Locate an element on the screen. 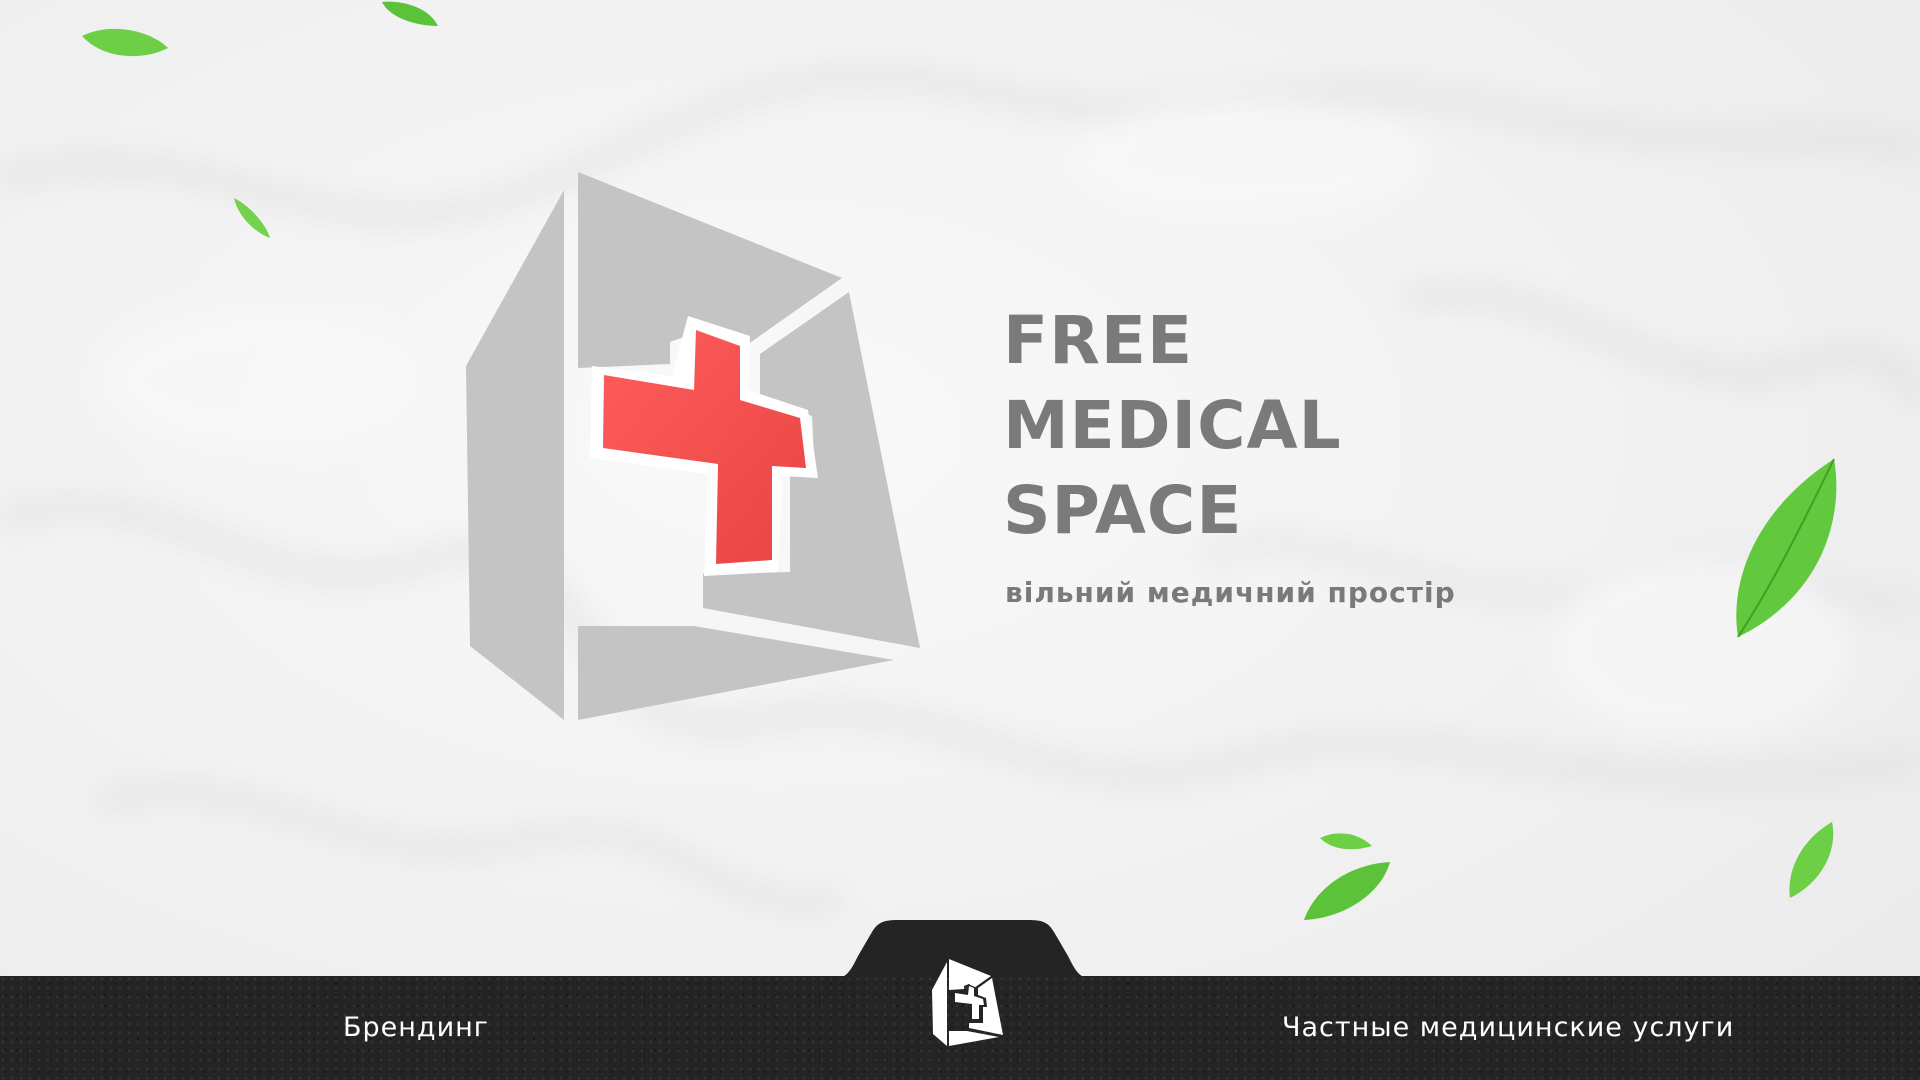 The width and height of the screenshot is (1920, 1080). brand-title: FREE MEDICAL SPACE is located at coordinates (1263, 425).